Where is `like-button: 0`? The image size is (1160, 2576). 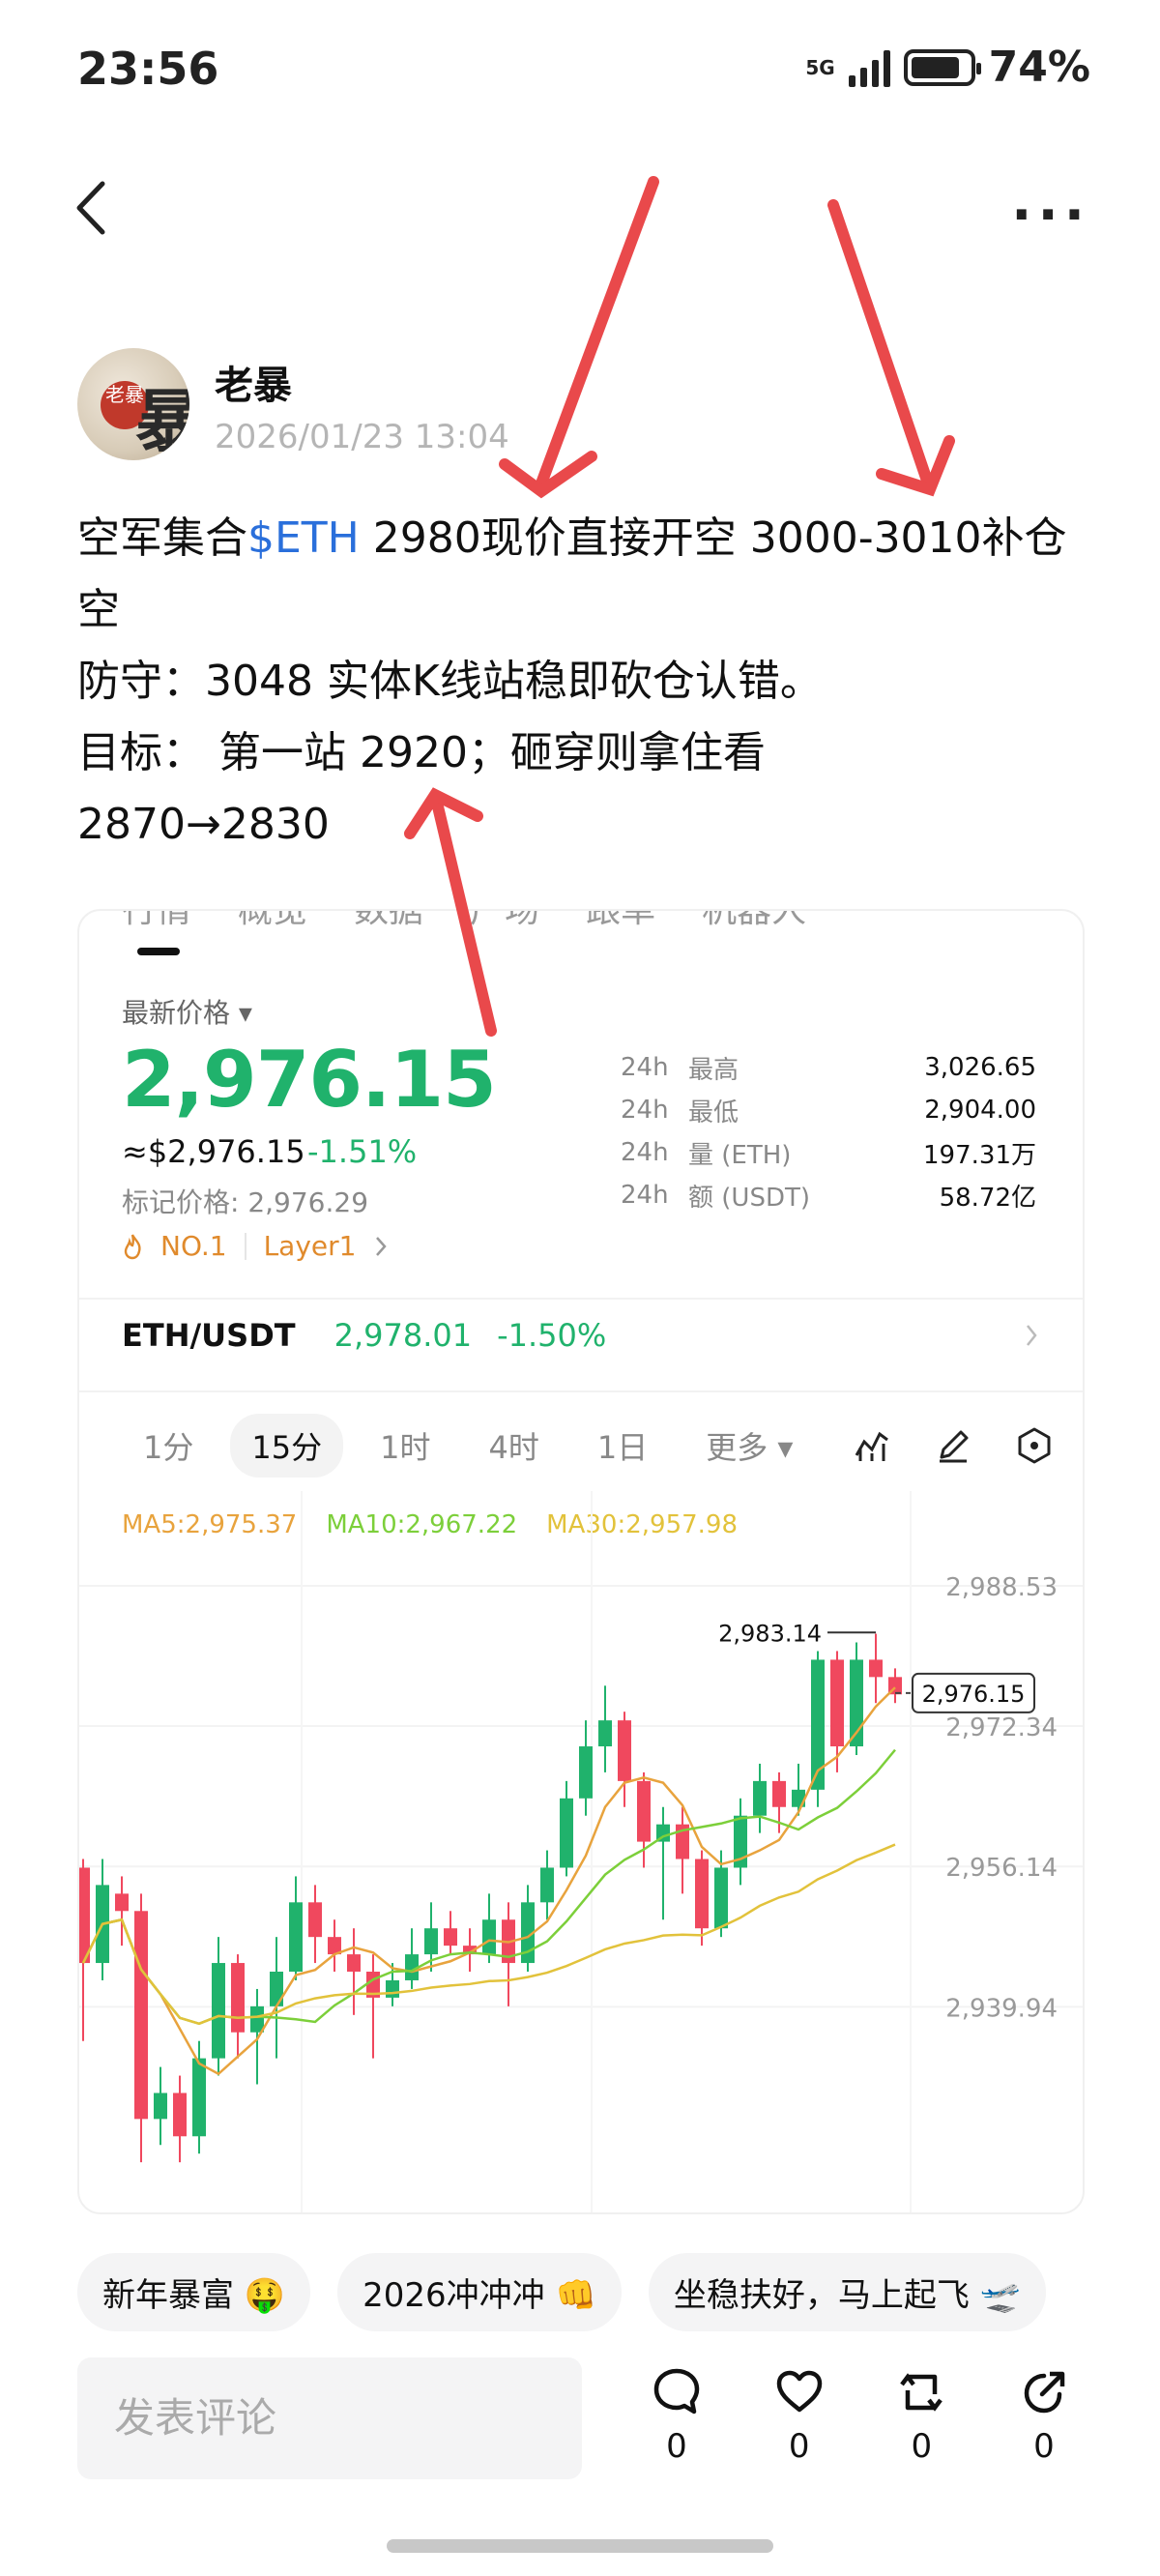
like-button: 0 is located at coordinates (799, 2415).